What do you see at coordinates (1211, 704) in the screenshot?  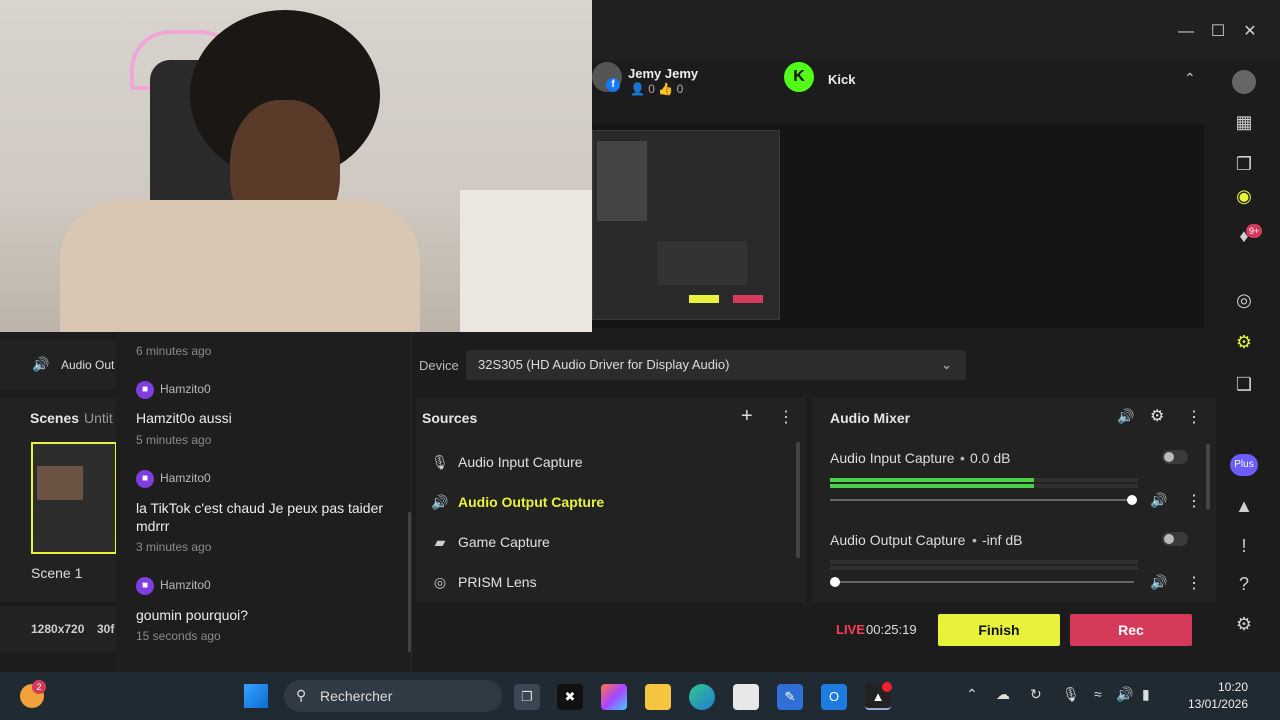 I see `clock-date: 13/01/2026` at bounding box center [1211, 704].